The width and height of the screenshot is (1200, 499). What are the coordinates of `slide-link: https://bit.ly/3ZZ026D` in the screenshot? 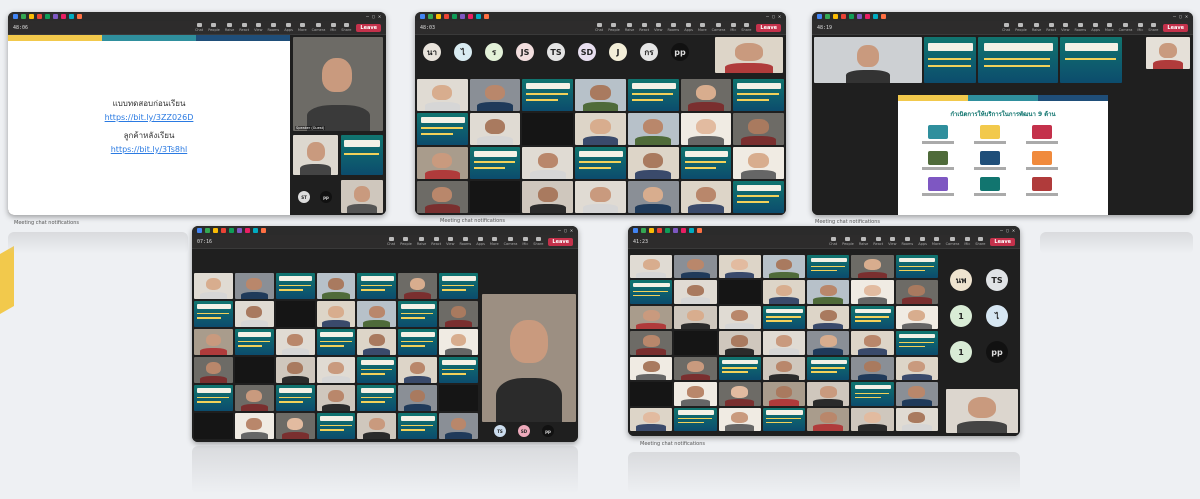 It's located at (149, 117).